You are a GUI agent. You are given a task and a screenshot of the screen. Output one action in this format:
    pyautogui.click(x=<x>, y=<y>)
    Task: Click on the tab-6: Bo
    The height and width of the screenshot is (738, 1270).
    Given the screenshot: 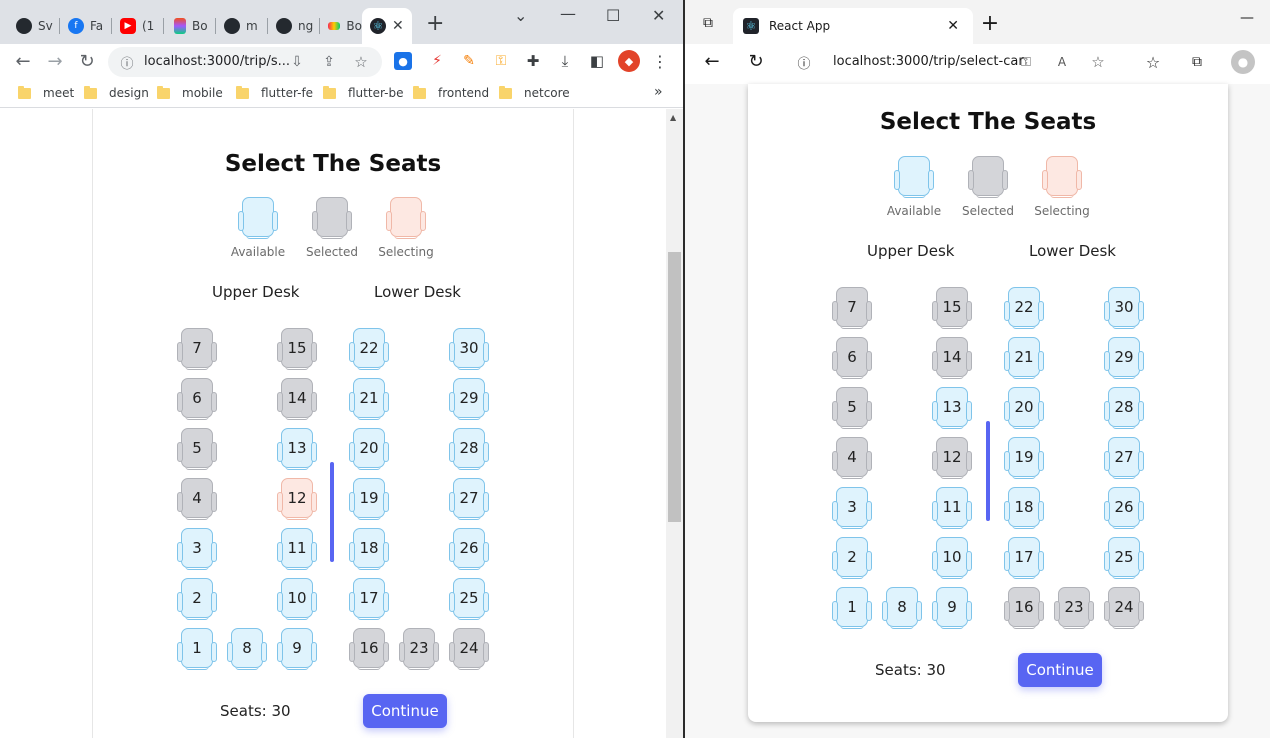 What is the action you would take?
    pyautogui.click(x=341, y=26)
    